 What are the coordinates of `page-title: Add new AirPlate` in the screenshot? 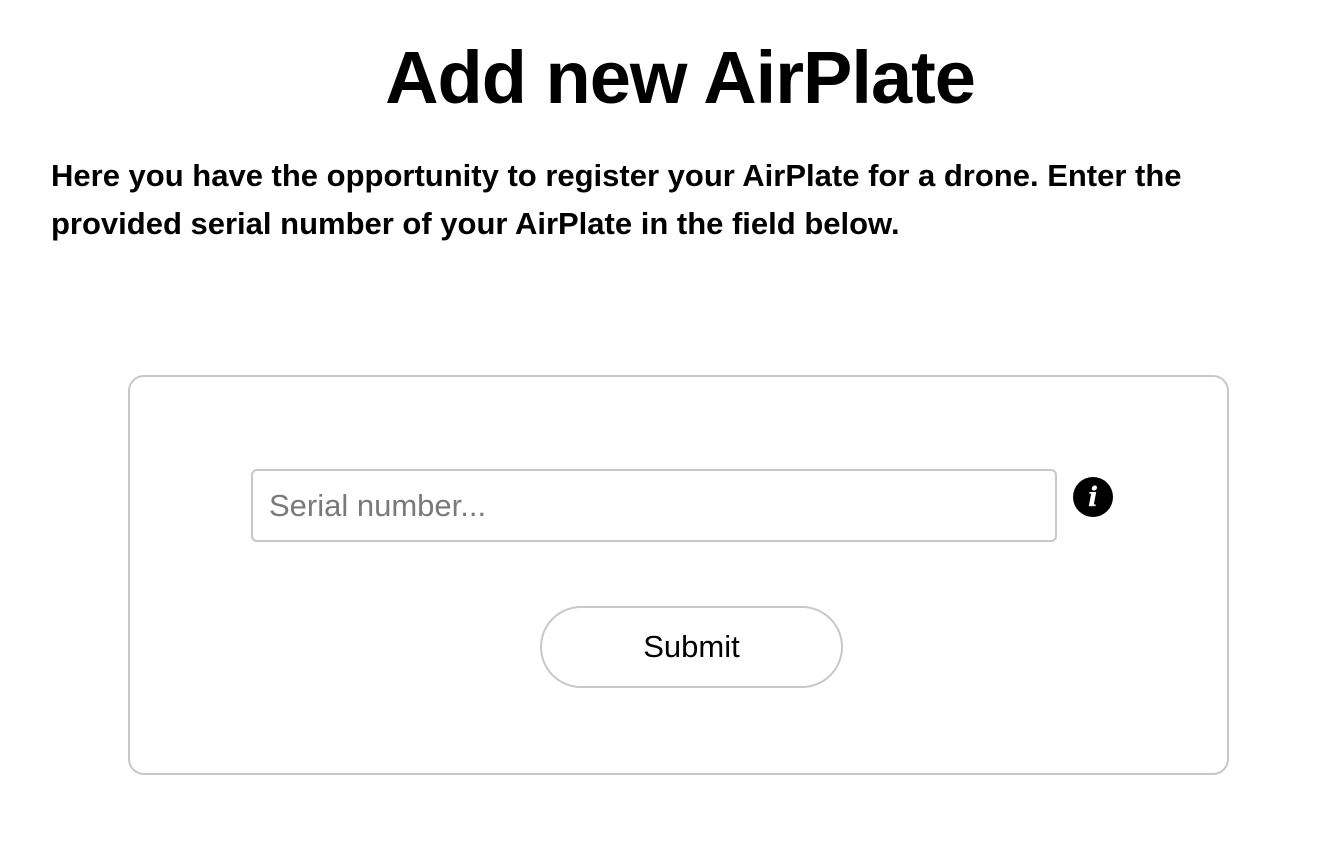 It's located at (680, 77).